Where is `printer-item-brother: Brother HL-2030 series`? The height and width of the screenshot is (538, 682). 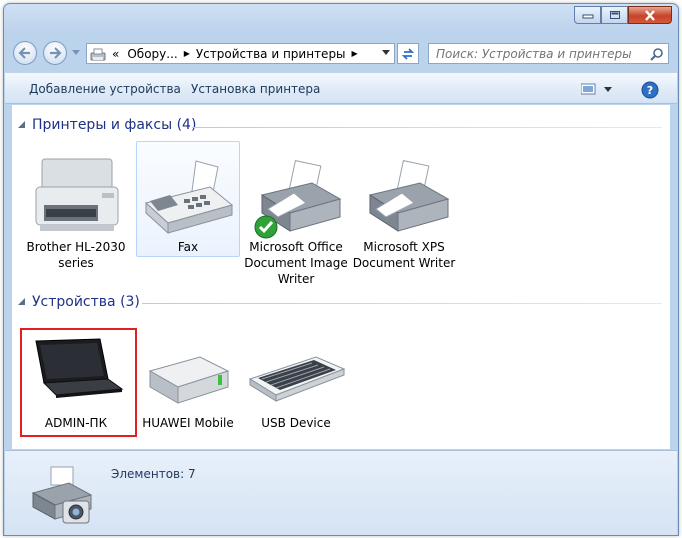
printer-item-brother: Brother HL-2030 series is located at coordinates (76, 207).